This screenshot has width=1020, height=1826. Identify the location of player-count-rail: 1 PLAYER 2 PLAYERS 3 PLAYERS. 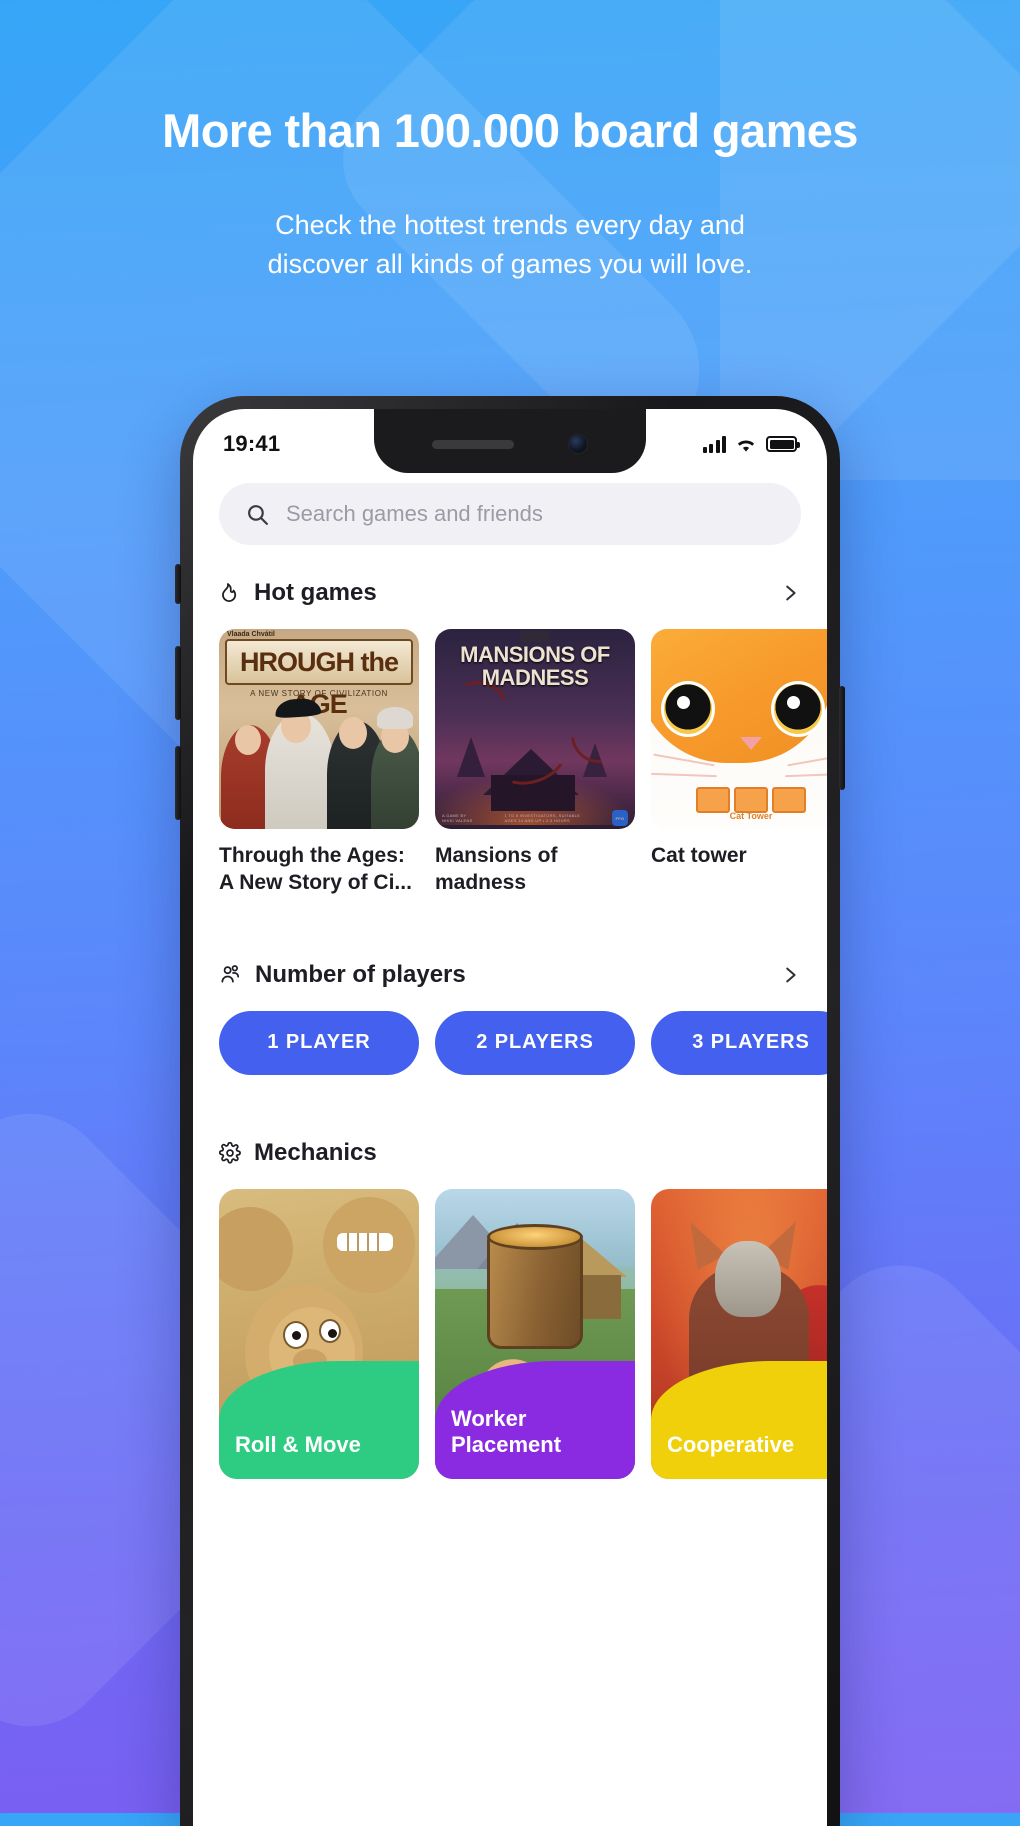
(510, 1042).